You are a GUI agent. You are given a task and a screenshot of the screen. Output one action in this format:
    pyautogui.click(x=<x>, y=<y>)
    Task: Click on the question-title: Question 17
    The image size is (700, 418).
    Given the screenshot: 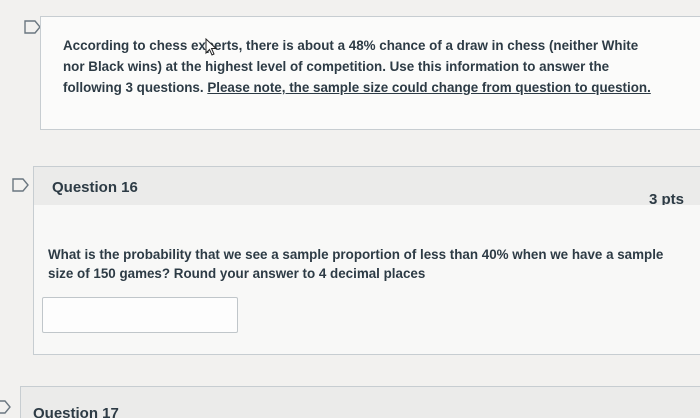 What is the action you would take?
    pyautogui.click(x=76, y=411)
    